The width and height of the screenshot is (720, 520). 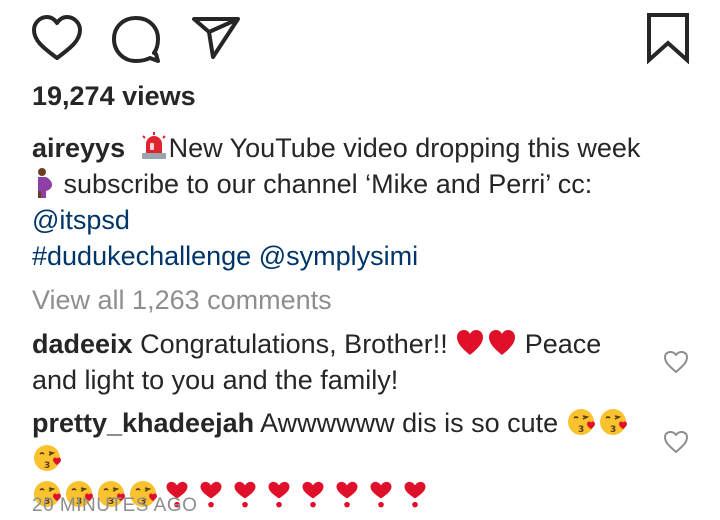 I want to click on mention-itspsd: @itspsd, so click(x=81, y=220).